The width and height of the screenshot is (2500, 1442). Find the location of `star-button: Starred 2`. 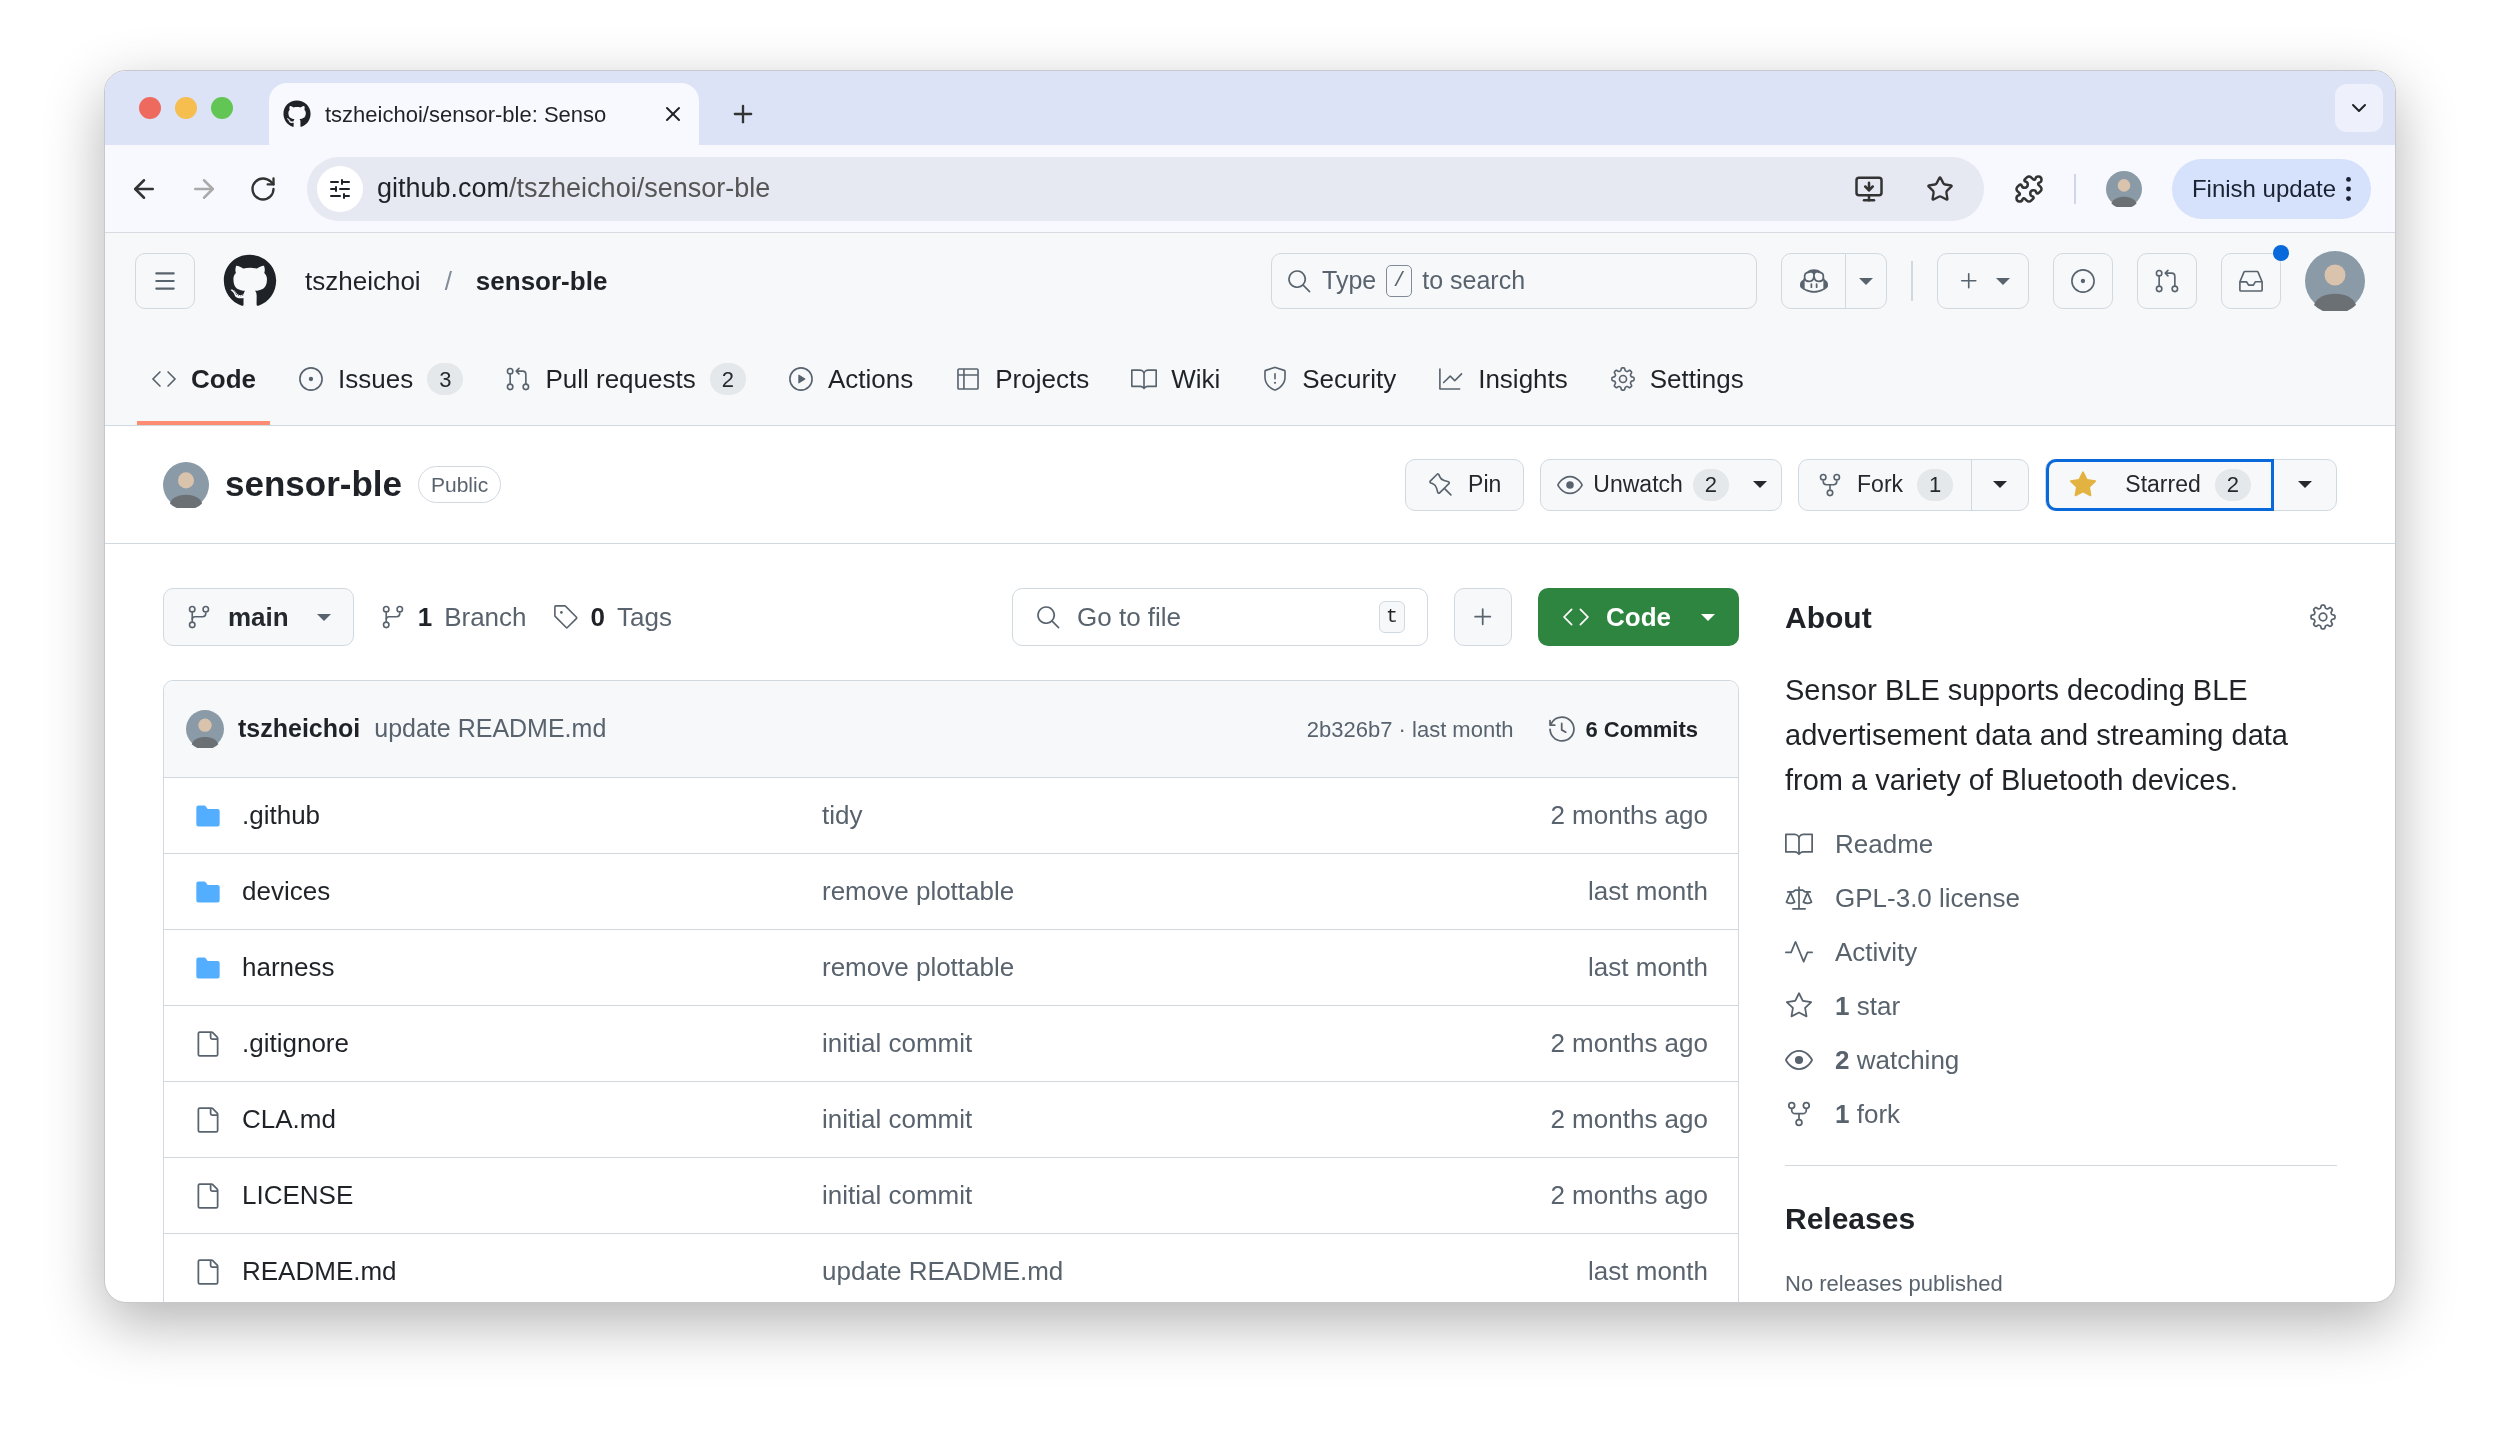

star-button: Starred 2 is located at coordinates (2160, 484).